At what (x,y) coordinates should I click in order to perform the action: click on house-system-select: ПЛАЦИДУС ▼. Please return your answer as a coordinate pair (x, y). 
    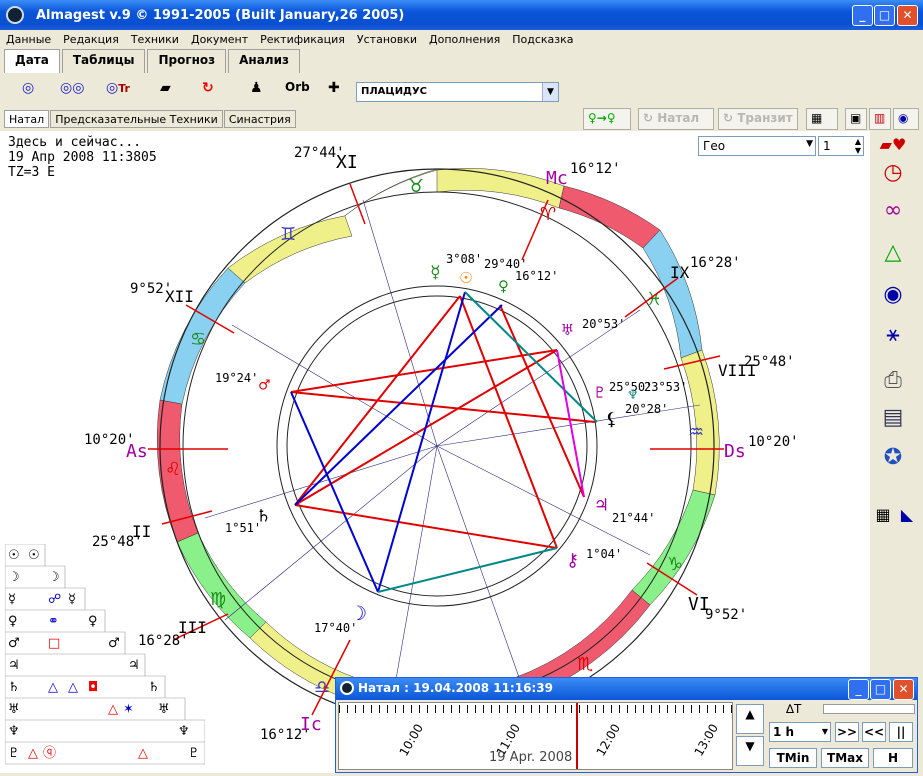
    Looking at the image, I should click on (457, 92).